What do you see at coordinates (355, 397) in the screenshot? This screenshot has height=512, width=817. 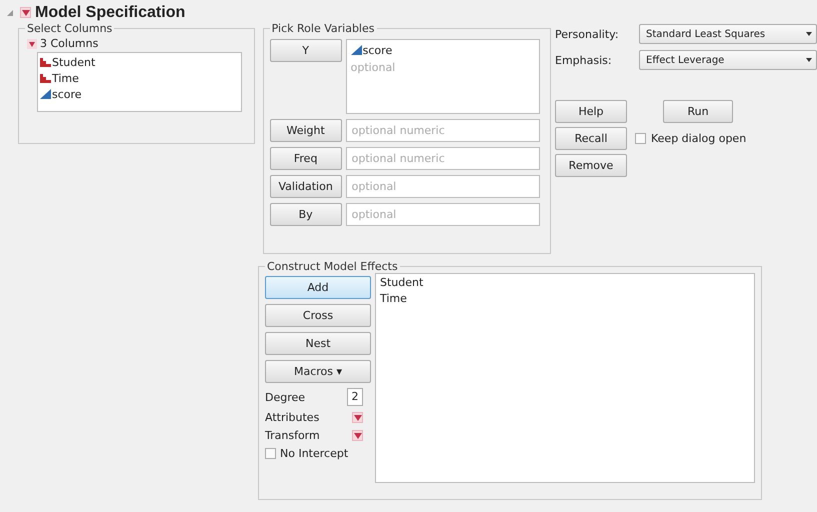 I see `degree-field: 2` at bounding box center [355, 397].